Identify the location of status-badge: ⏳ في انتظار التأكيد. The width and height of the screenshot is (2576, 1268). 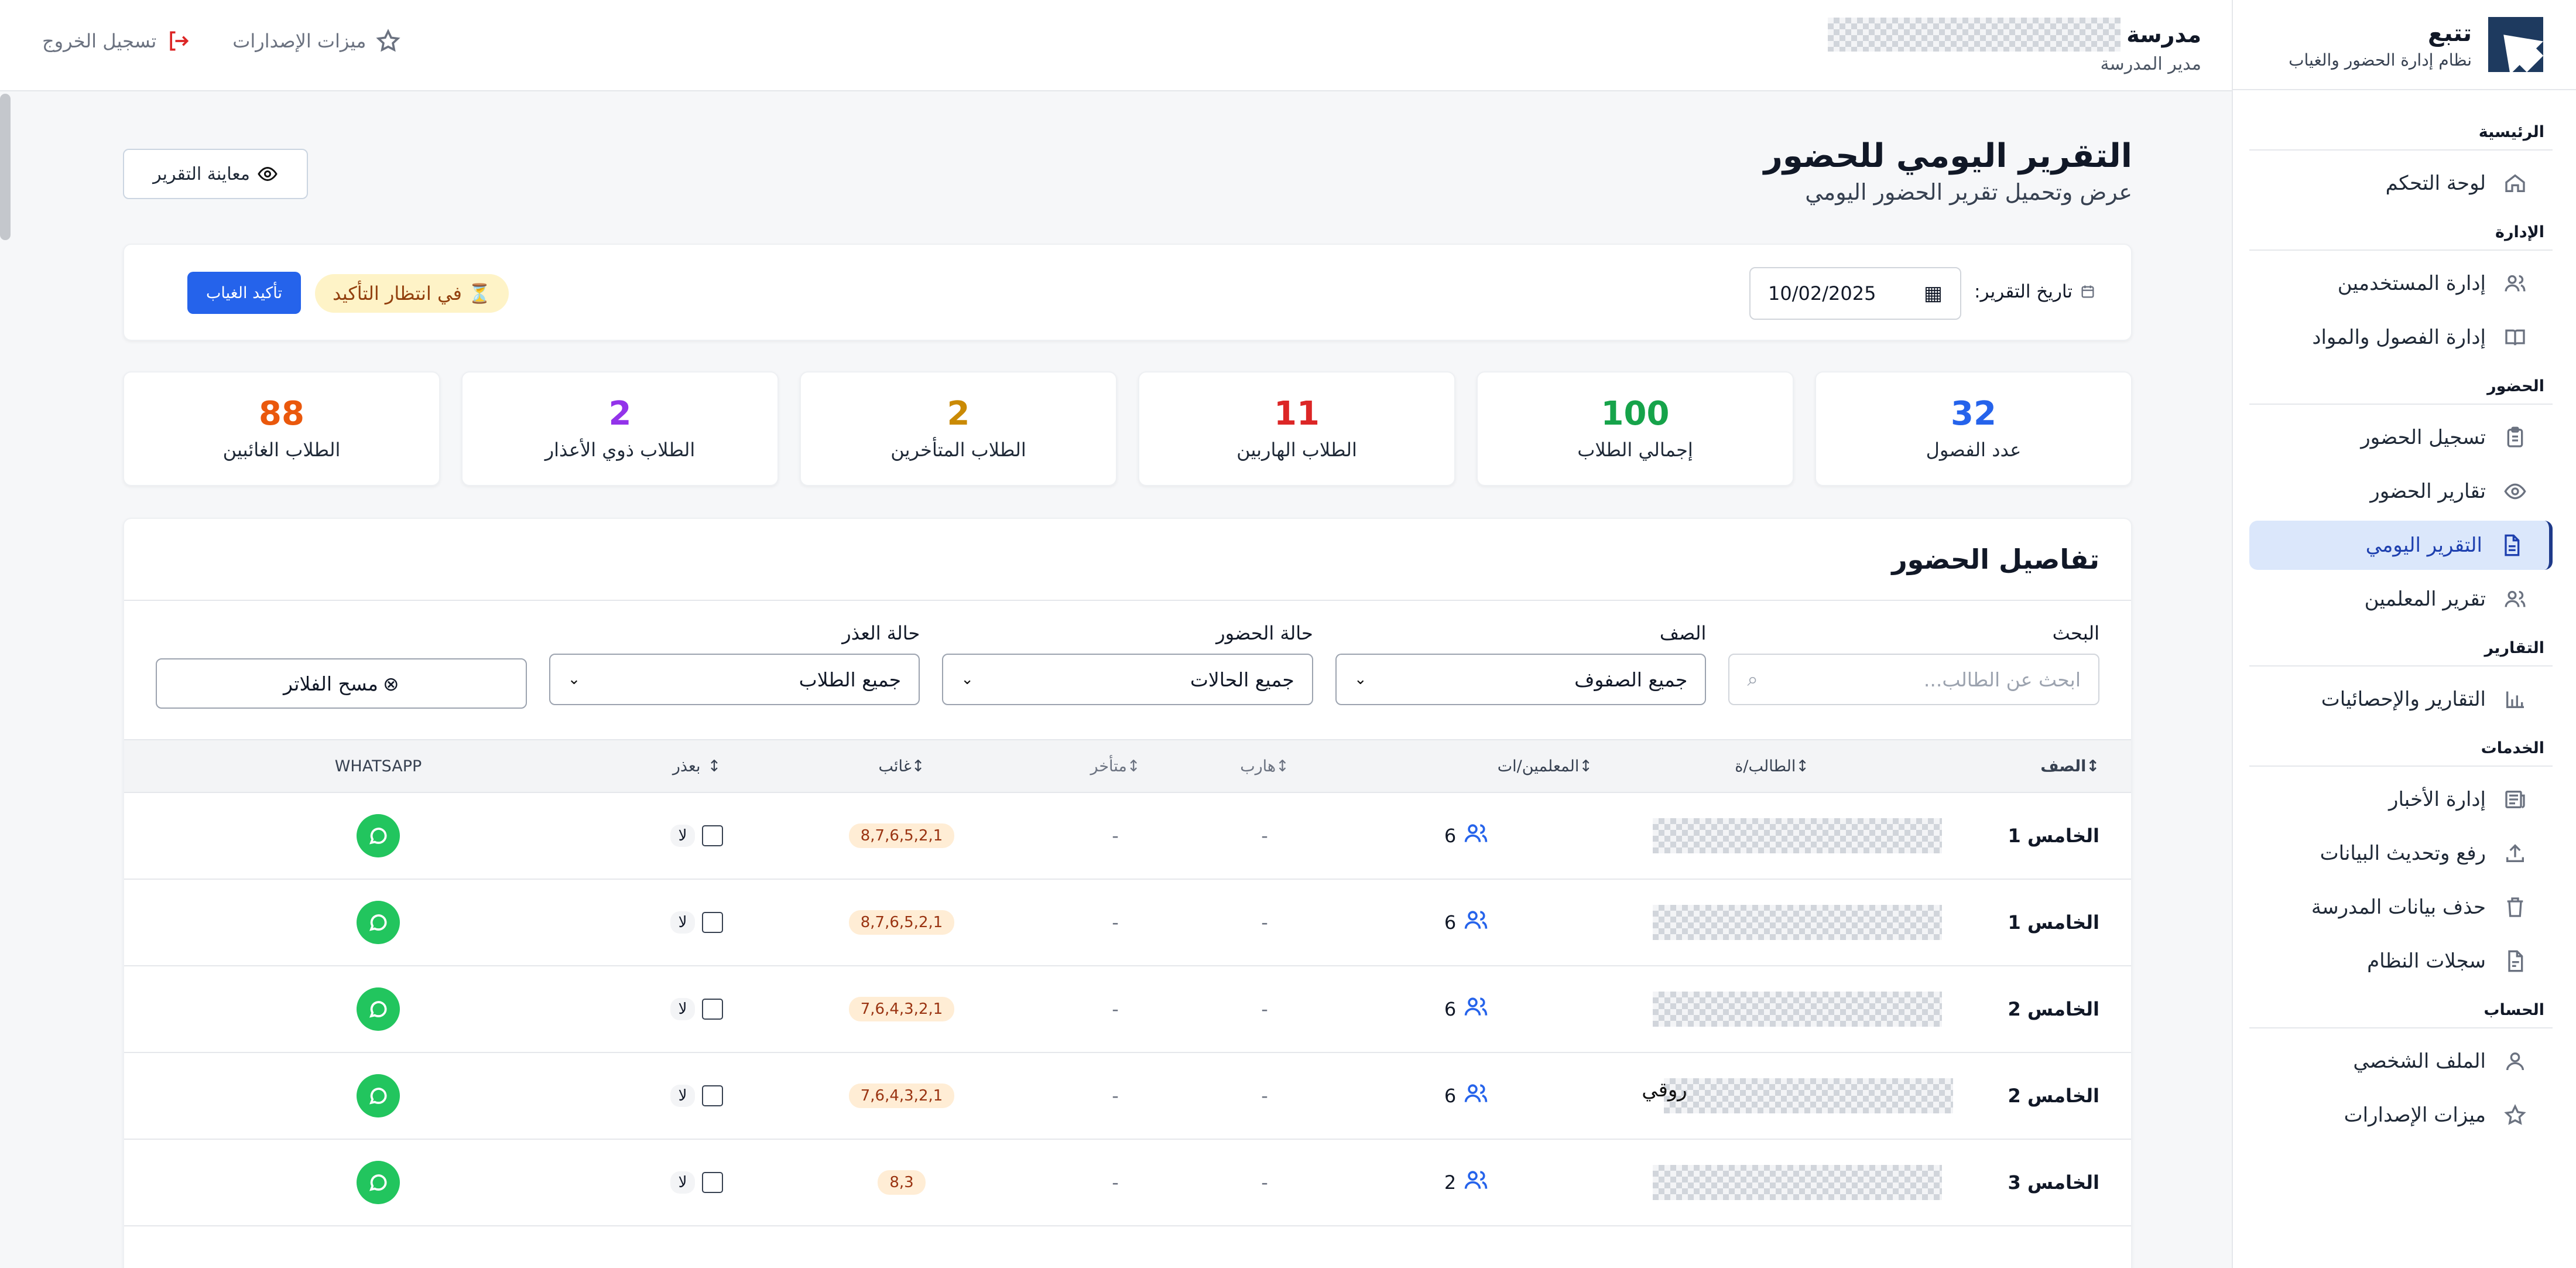
(412, 293).